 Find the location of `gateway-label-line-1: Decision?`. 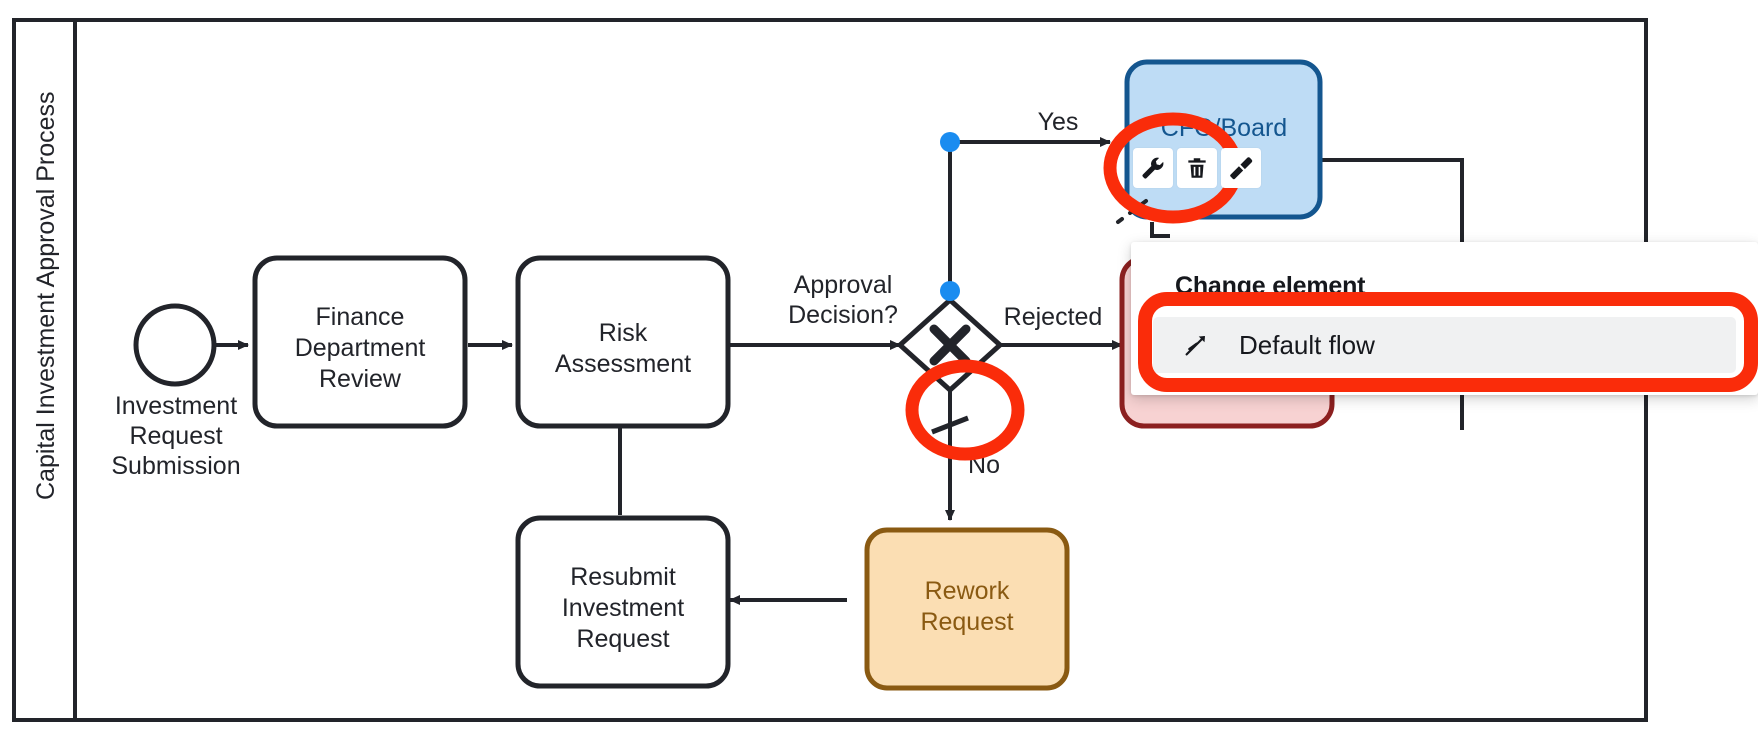

gateway-label-line-1: Decision? is located at coordinates (843, 315).